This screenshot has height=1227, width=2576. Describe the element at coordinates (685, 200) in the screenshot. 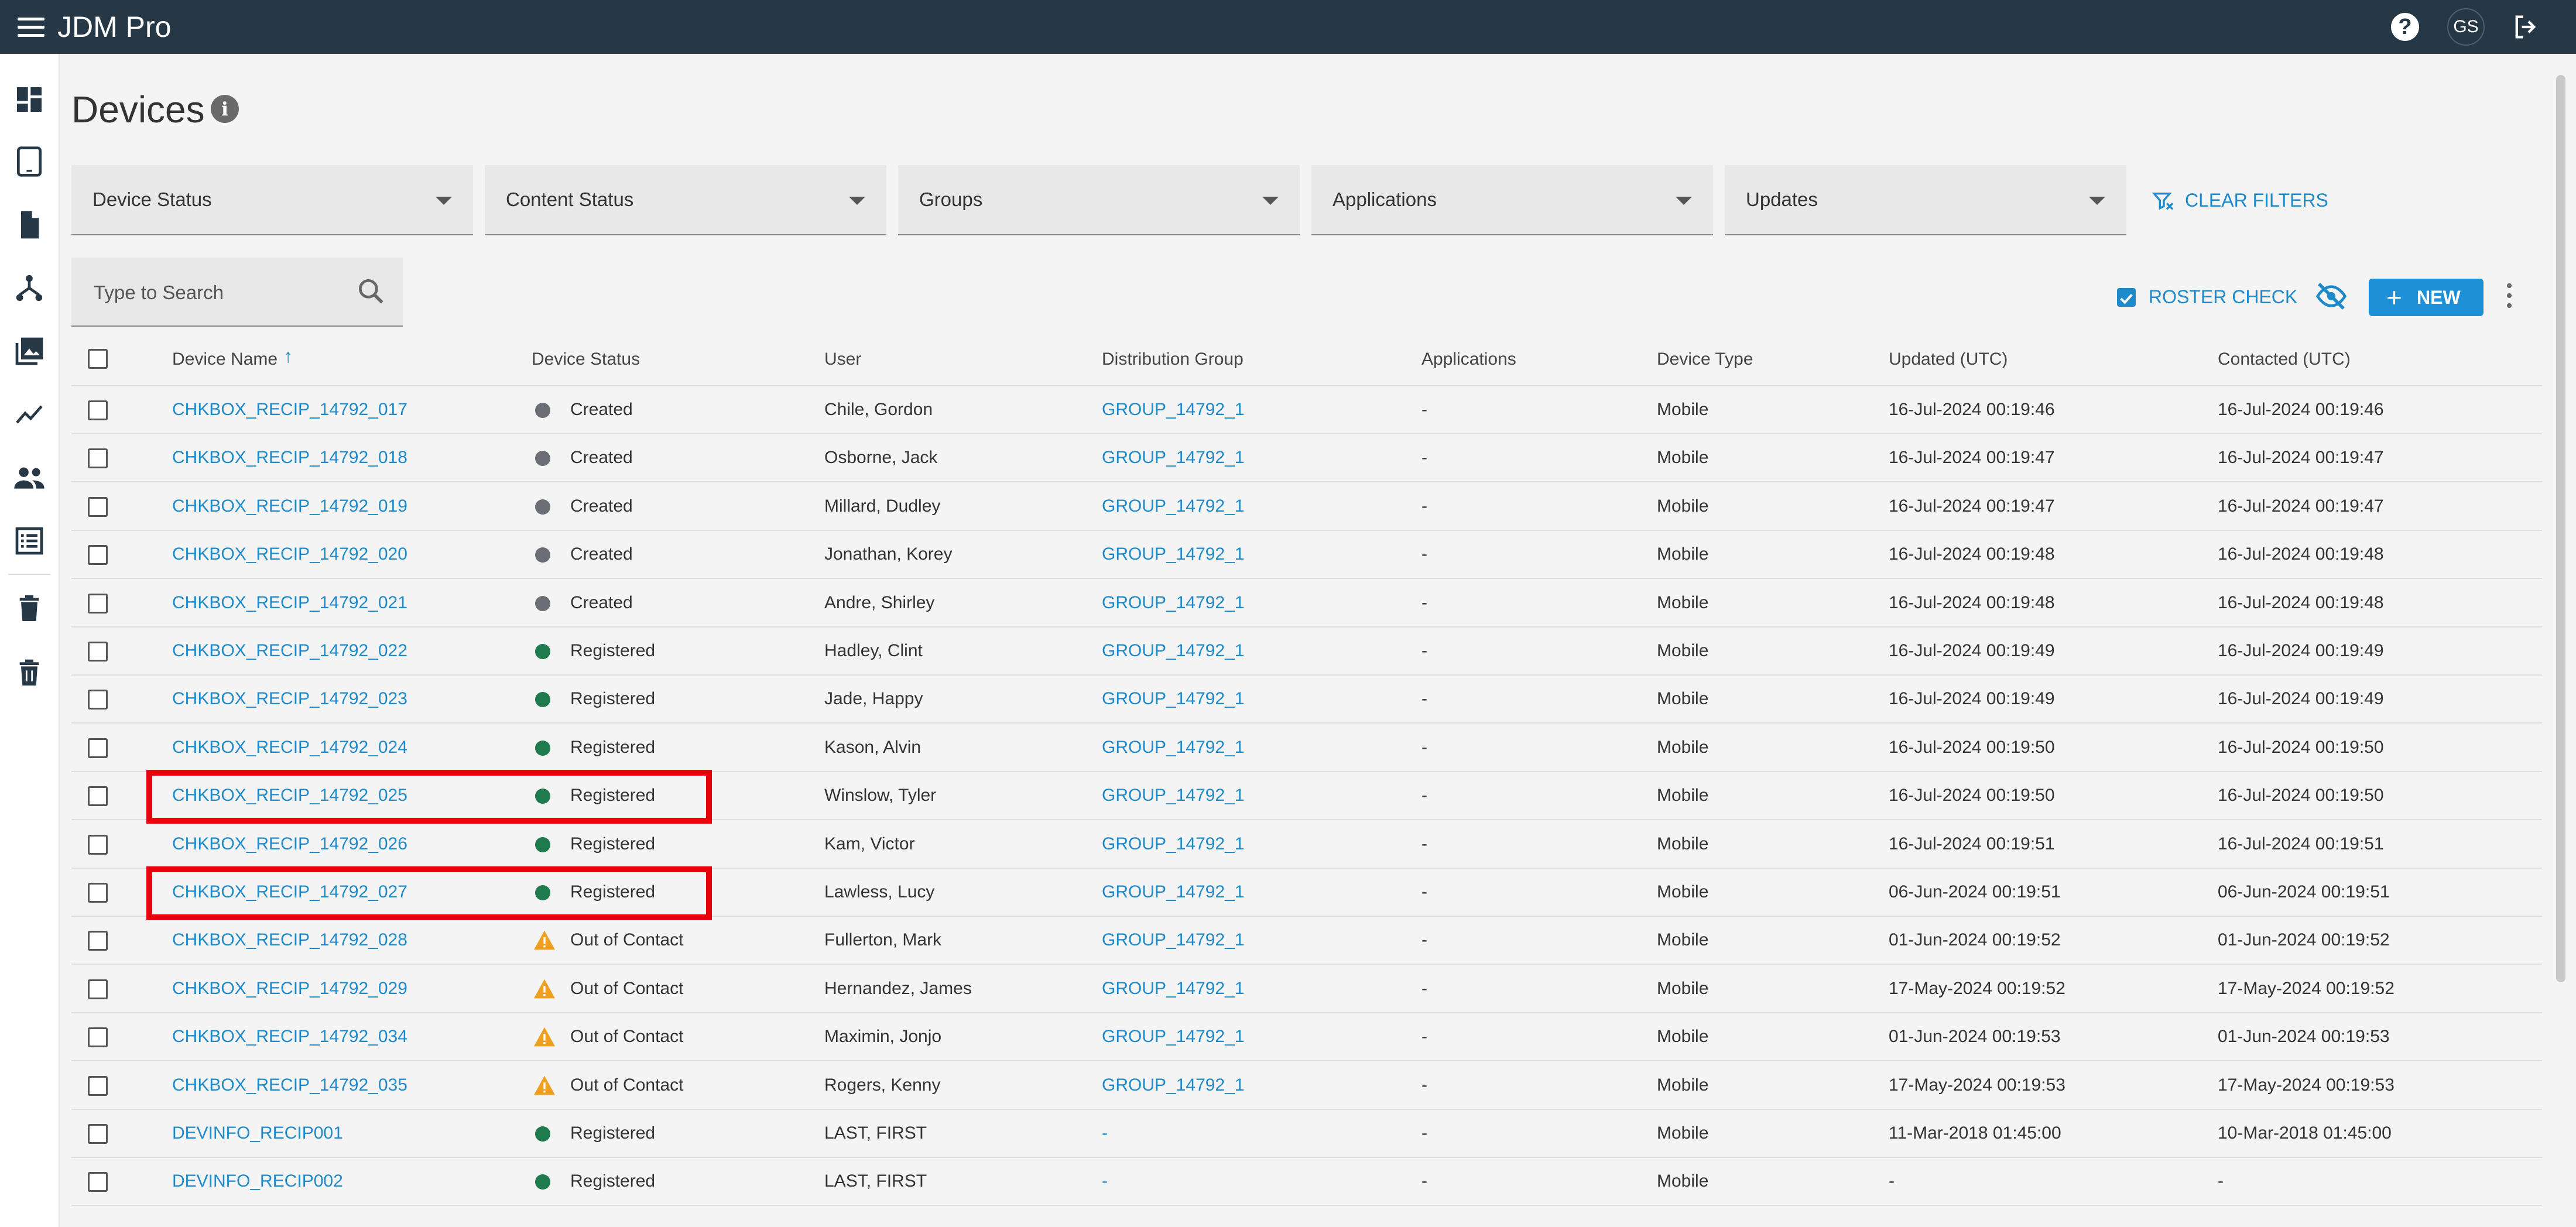

I see `content-status-filter: Content Status` at that location.